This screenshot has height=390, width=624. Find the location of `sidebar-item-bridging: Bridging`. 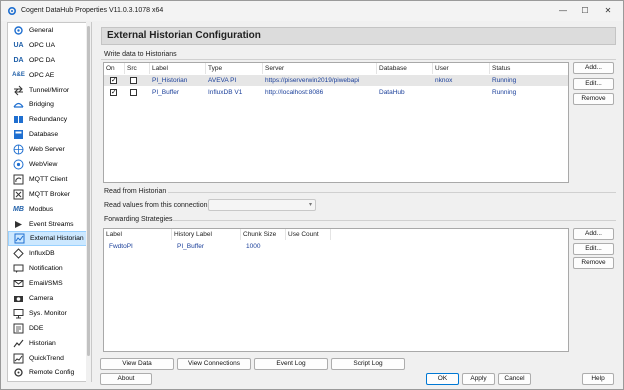

sidebar-item-bridging: Bridging is located at coordinates (49, 104).